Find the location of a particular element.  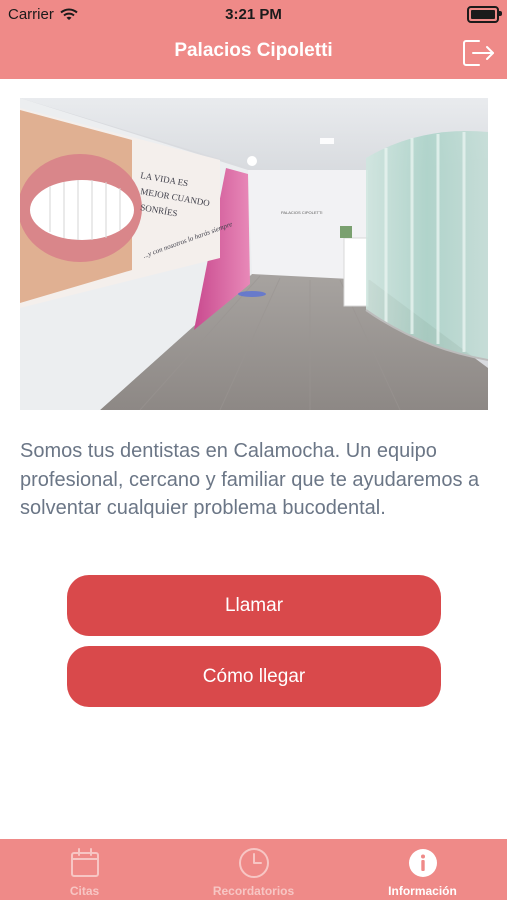

page-title: Palacios Cipoletti is located at coordinates (253, 50).